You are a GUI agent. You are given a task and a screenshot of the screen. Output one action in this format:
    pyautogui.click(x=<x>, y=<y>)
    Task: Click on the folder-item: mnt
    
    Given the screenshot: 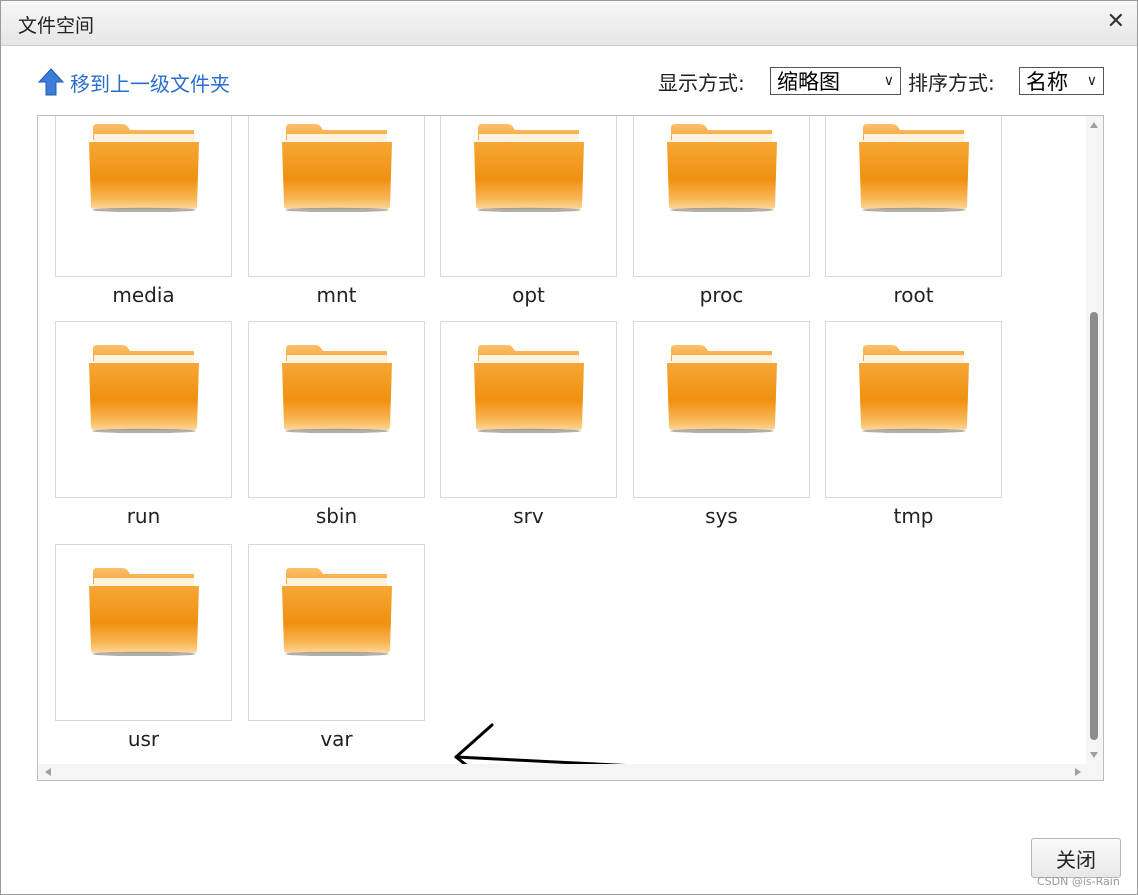 What is the action you would take?
    pyautogui.click(x=336, y=211)
    